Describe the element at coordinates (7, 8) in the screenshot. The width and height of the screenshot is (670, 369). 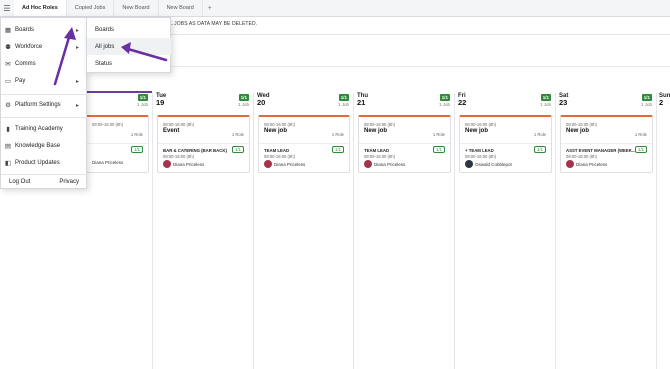
I see `hamburger-menu-icon: ☰` at that location.